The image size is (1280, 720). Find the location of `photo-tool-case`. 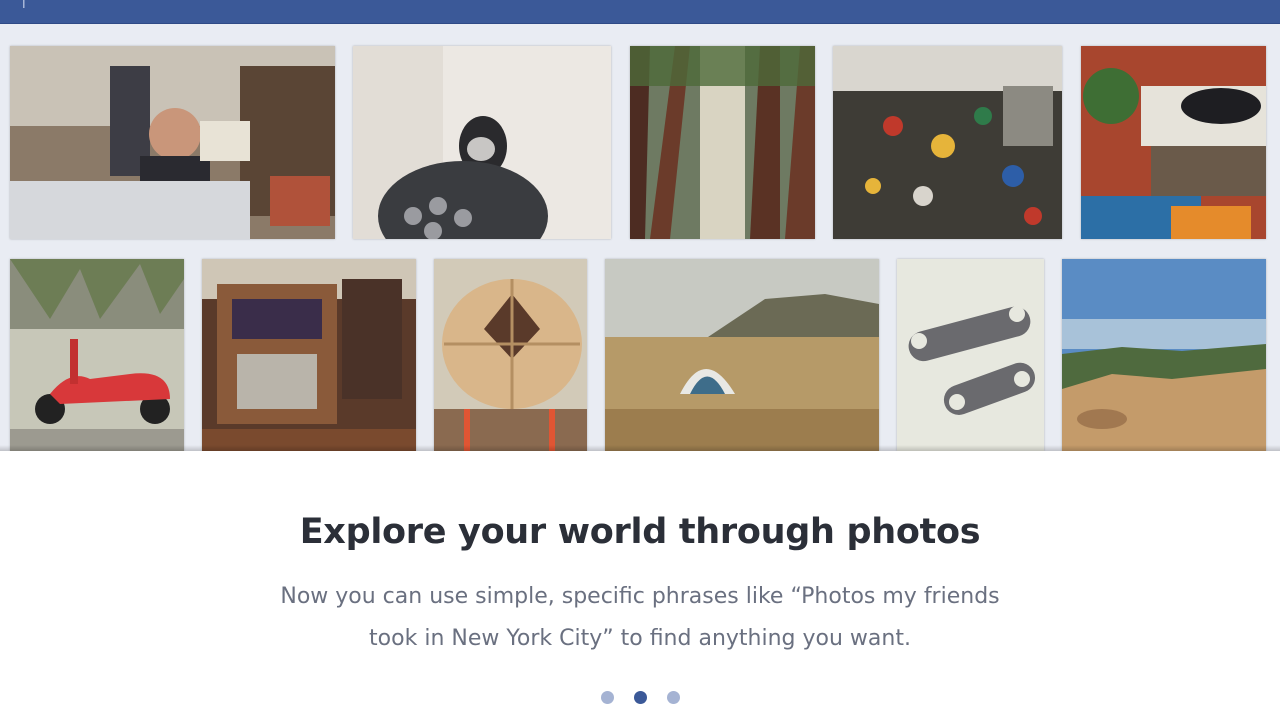

photo-tool-case is located at coordinates (309, 355).